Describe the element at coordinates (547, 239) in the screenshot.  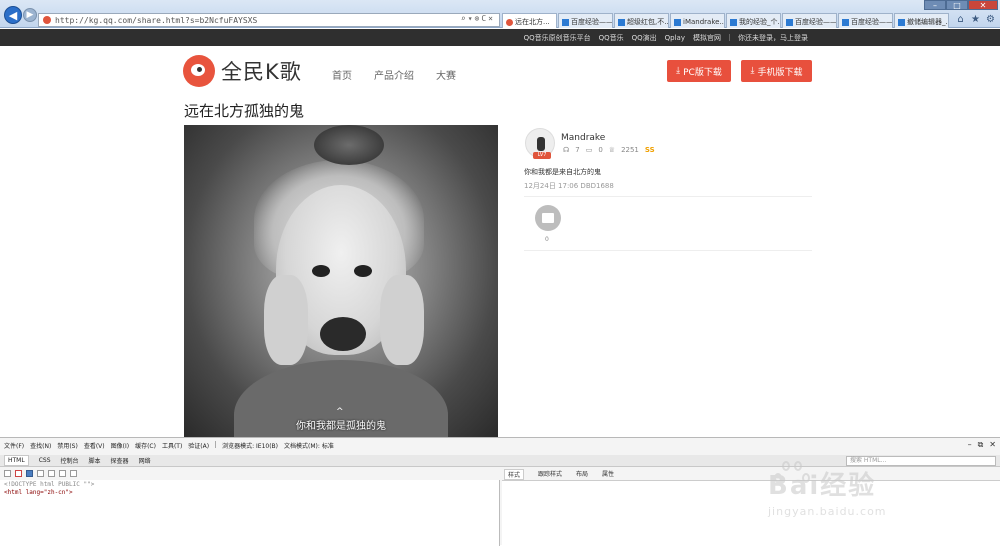
I see `gift-count: 0` at that location.